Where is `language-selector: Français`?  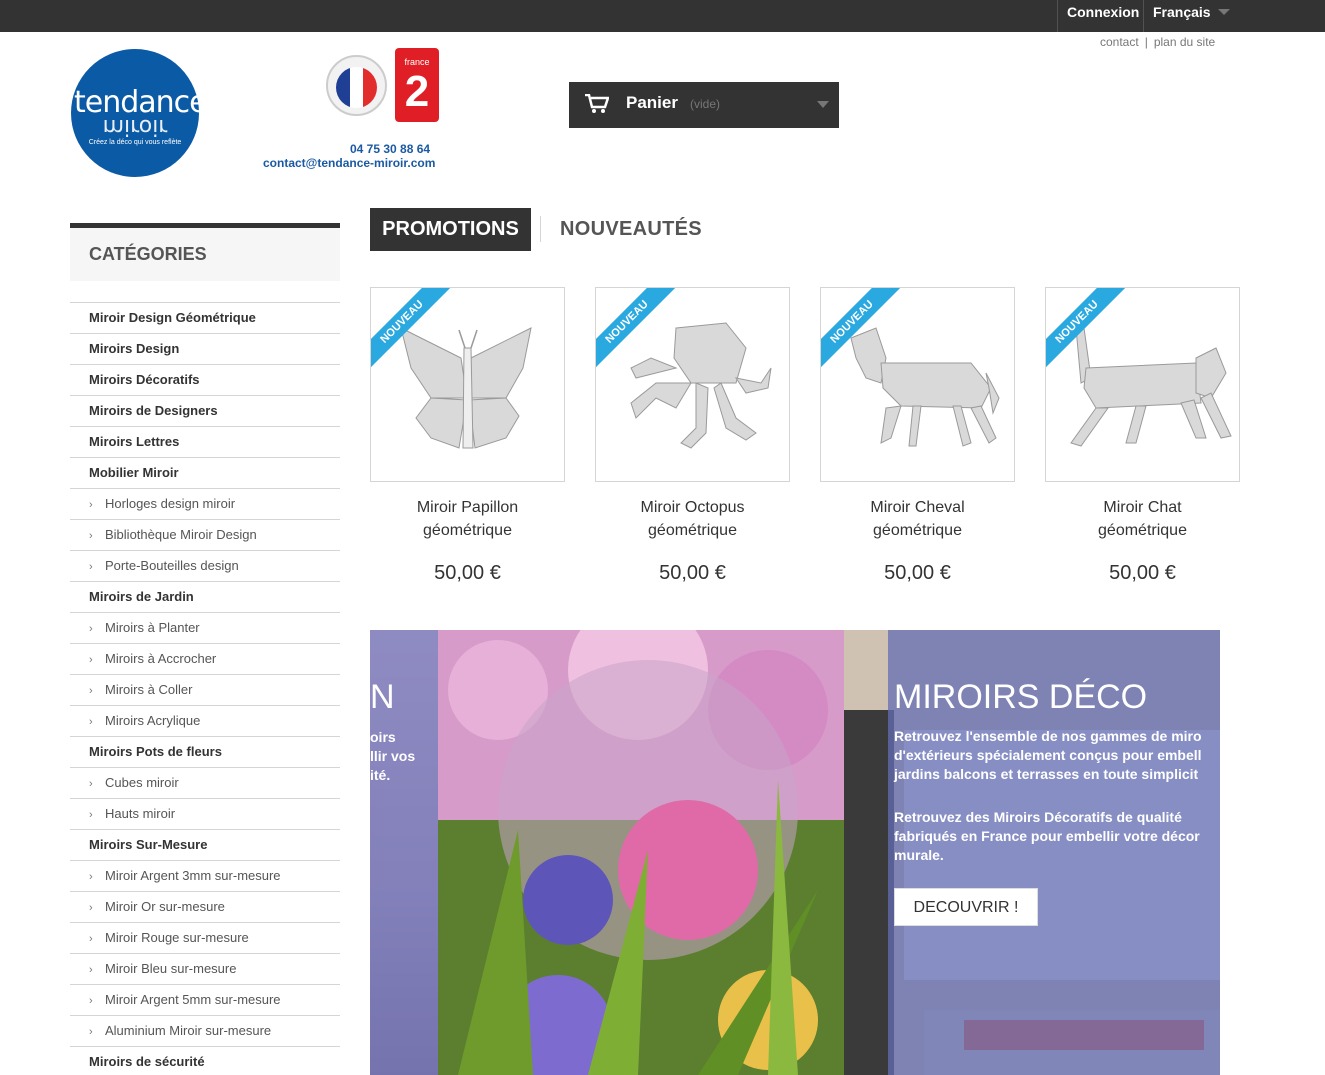
language-selector: Français is located at coordinates (1193, 16).